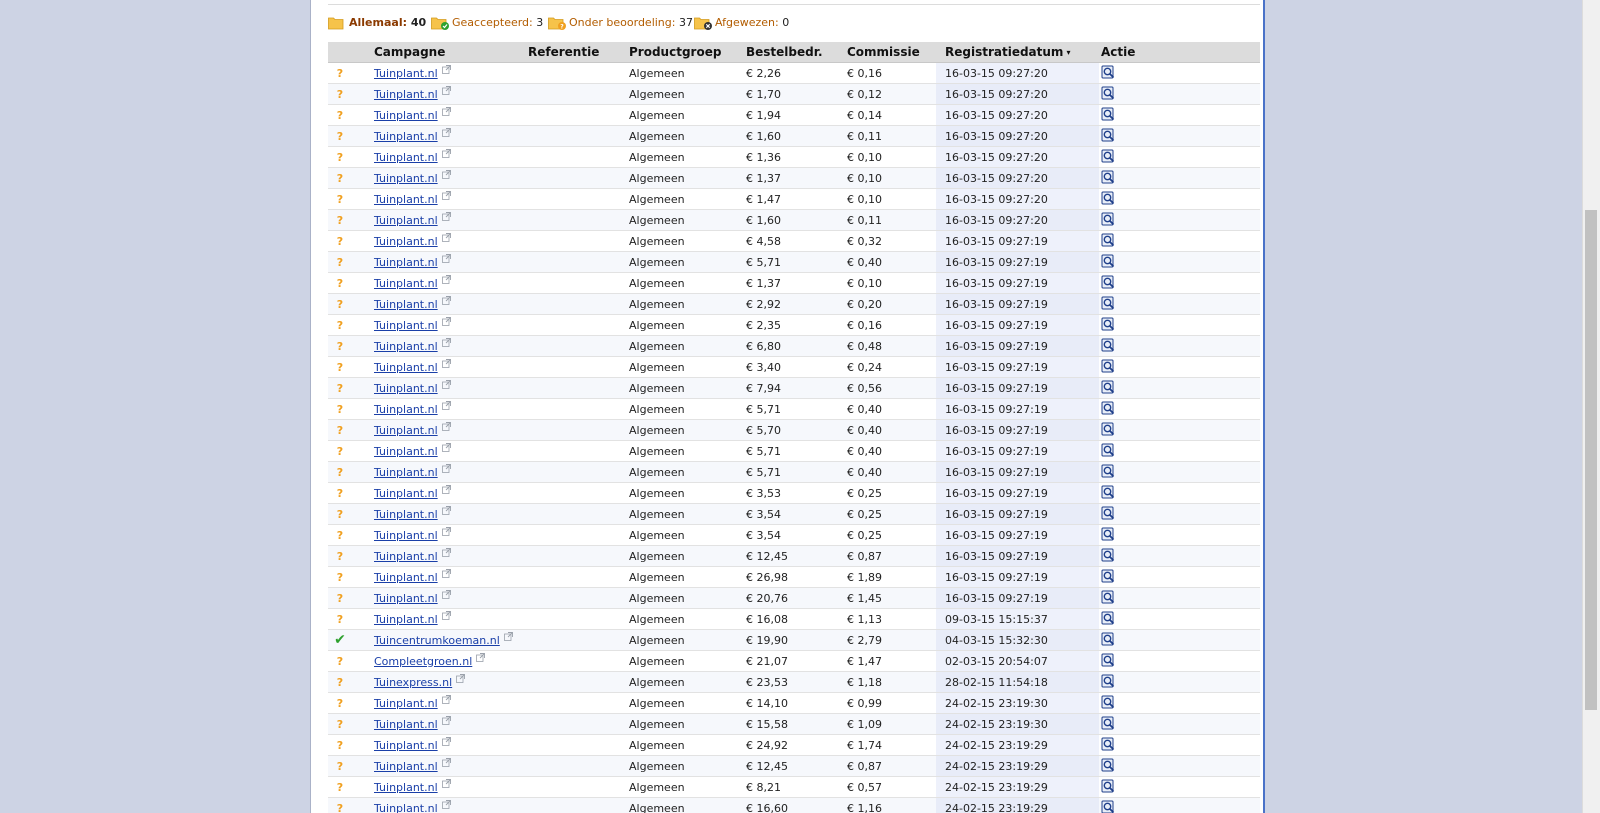 The width and height of the screenshot is (1600, 813). Describe the element at coordinates (440, 52) in the screenshot. I see `campagne-column-header: Campagne` at that location.